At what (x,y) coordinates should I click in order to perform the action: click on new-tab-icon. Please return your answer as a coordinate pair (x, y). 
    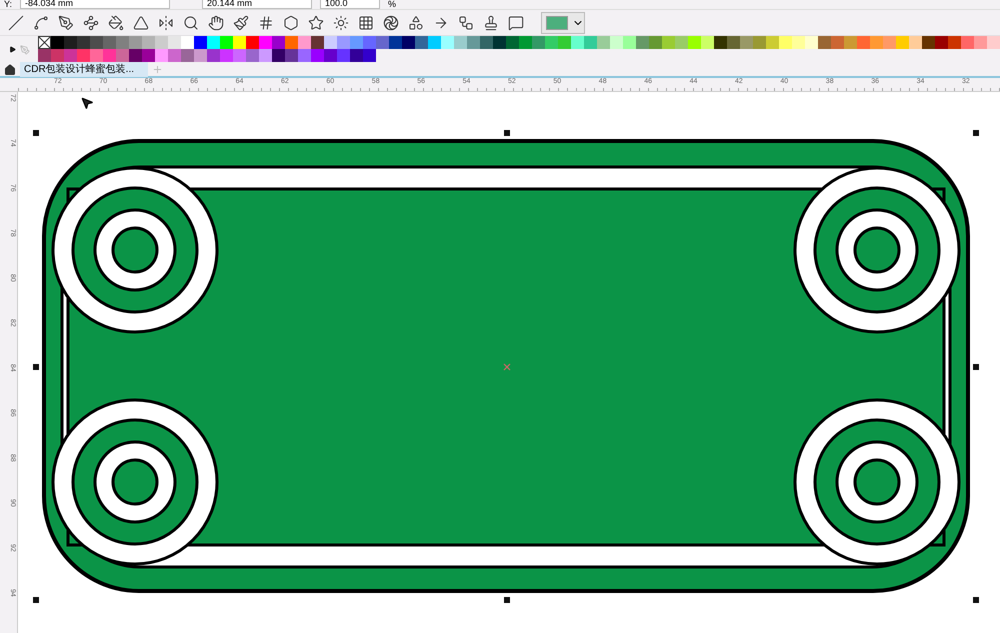
    Looking at the image, I should click on (157, 69).